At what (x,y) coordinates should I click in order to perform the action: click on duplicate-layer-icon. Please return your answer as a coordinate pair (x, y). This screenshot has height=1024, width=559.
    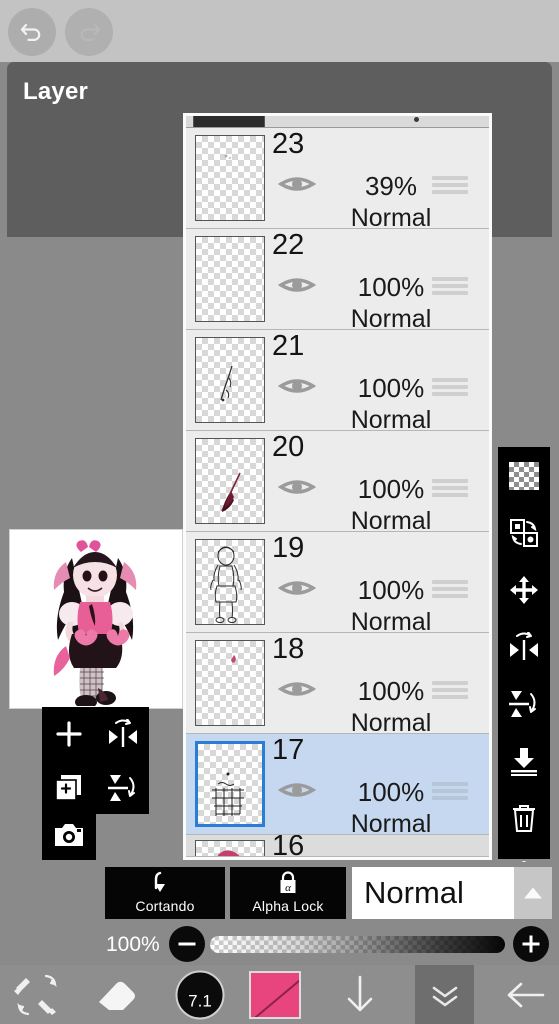
    Looking at the image, I should click on (68, 787).